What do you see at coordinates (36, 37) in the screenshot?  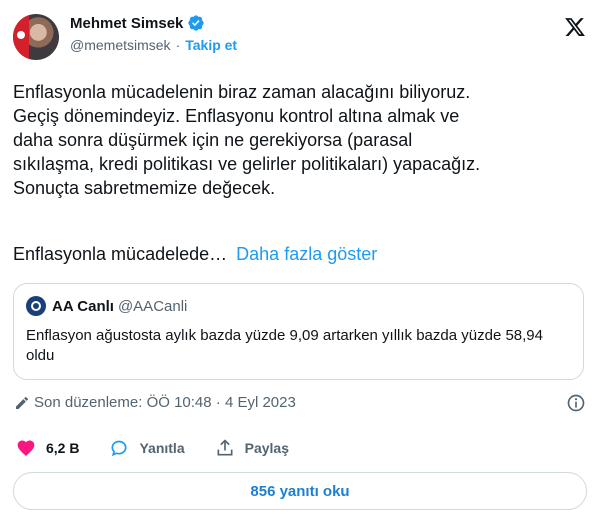 I see `avatar` at bounding box center [36, 37].